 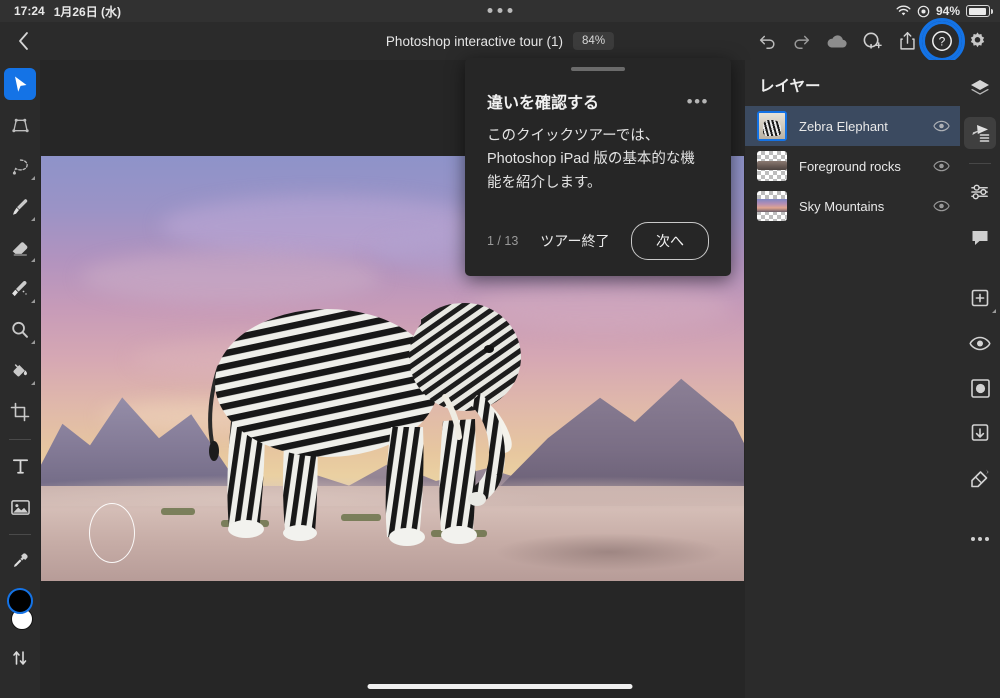 I want to click on status-bar-right: 94%, so click(x=944, y=11).